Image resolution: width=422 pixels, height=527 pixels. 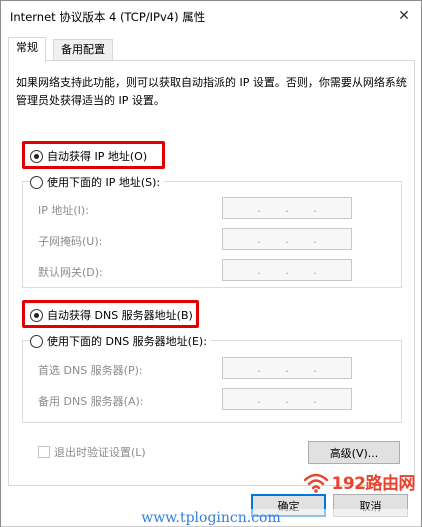 I want to click on manual-dns-label: 使用下面的 DNS 服务器地址(E):, so click(x=127, y=341).